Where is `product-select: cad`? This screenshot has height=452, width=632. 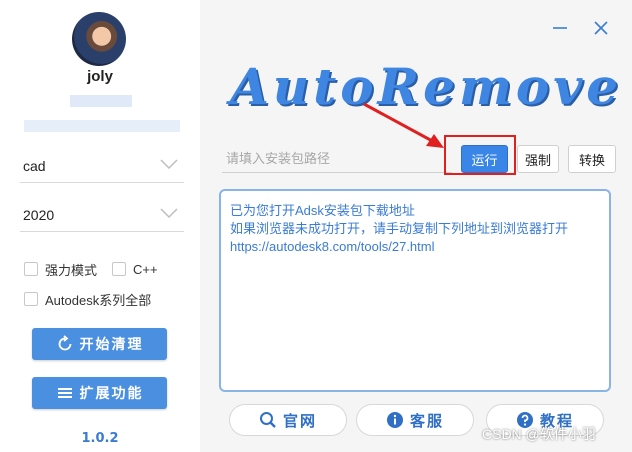 product-select: cad is located at coordinates (102, 167).